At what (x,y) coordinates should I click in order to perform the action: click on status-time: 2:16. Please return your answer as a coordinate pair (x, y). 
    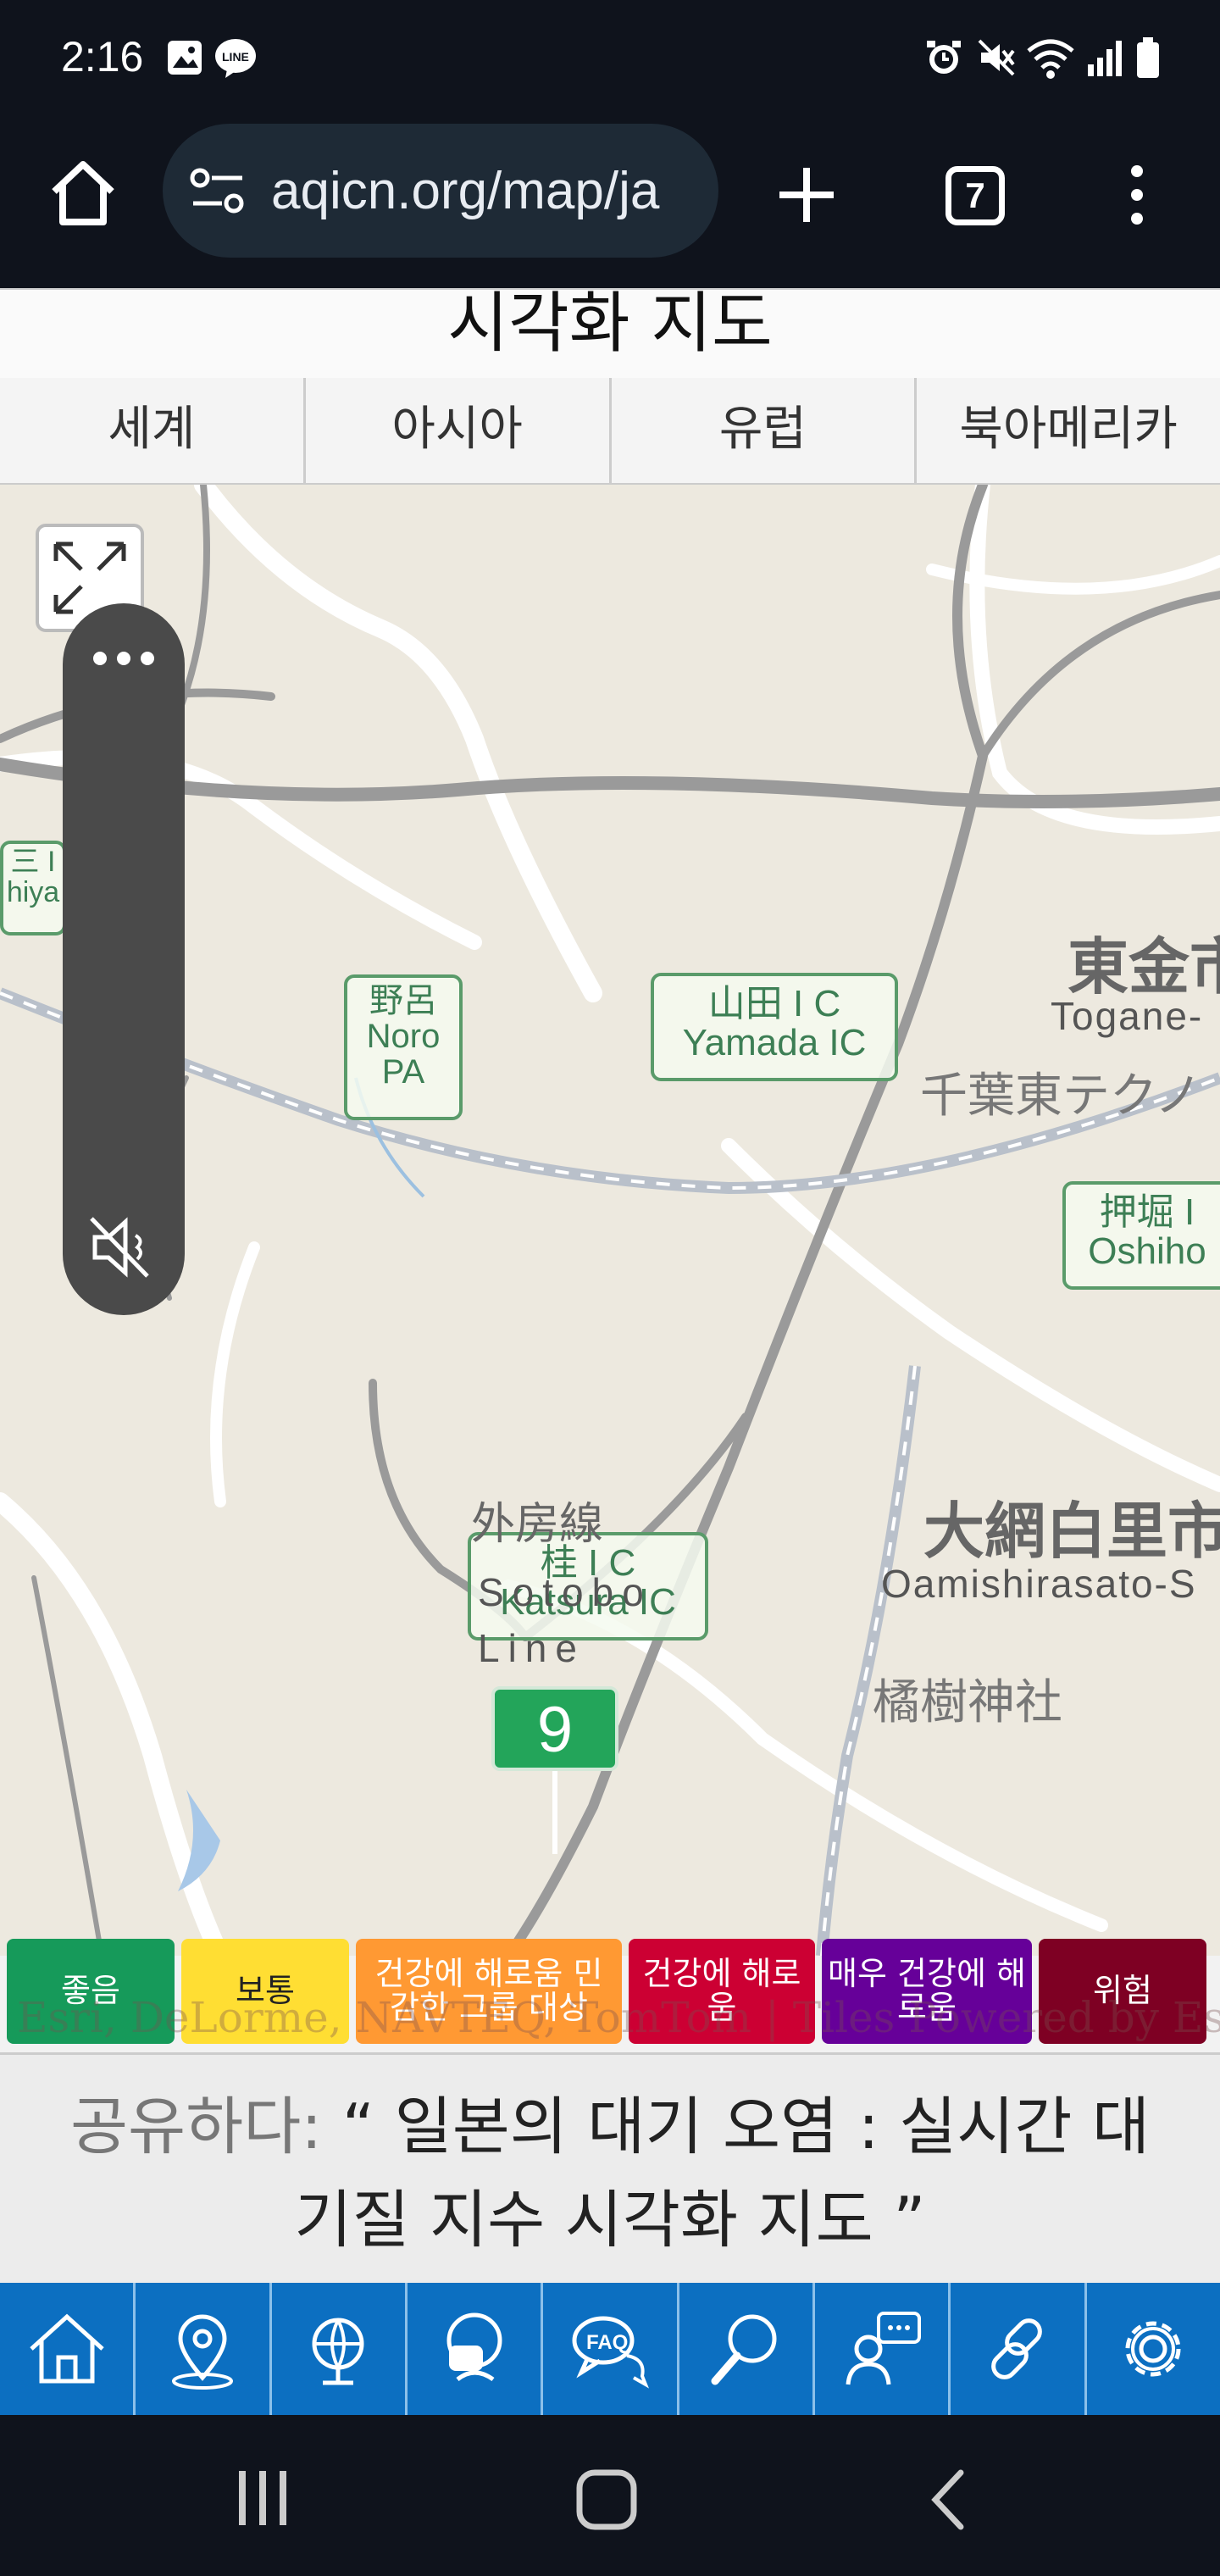
    Looking at the image, I should click on (102, 56).